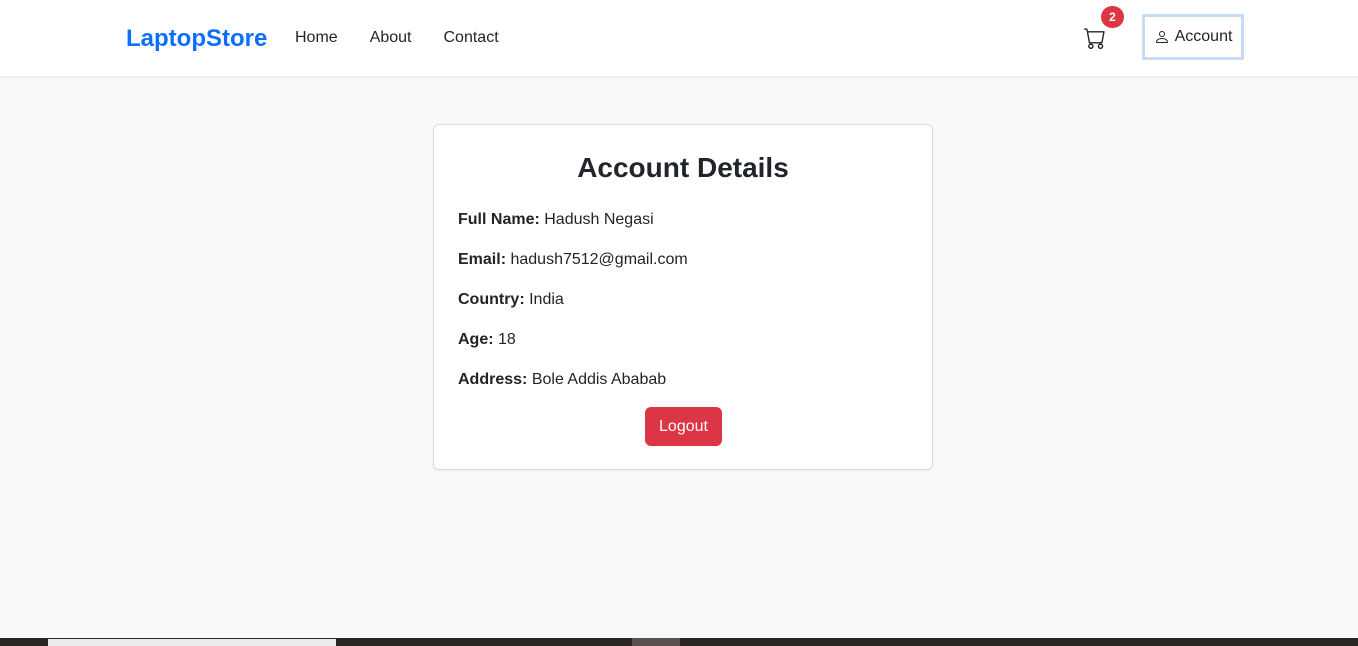 The width and height of the screenshot is (1358, 646). What do you see at coordinates (491, 299) in the screenshot?
I see `field-label: Country:` at bounding box center [491, 299].